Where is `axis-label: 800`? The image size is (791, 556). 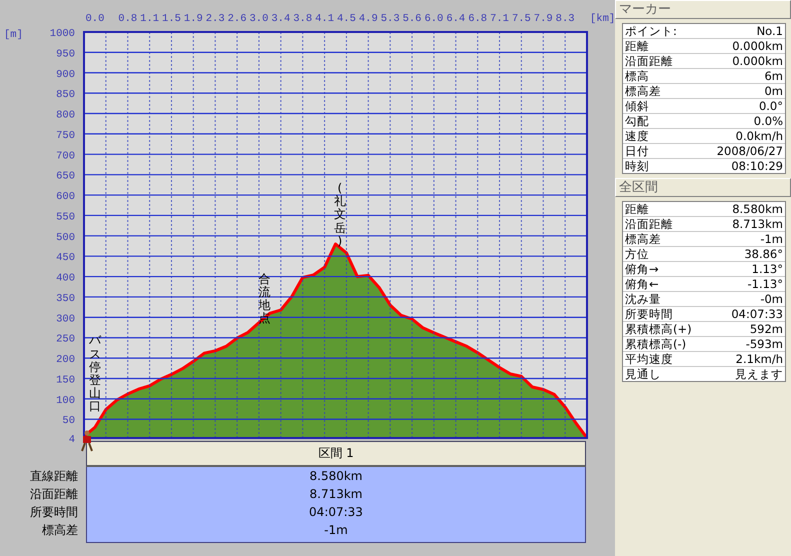
axis-label: 800 is located at coordinates (65, 116).